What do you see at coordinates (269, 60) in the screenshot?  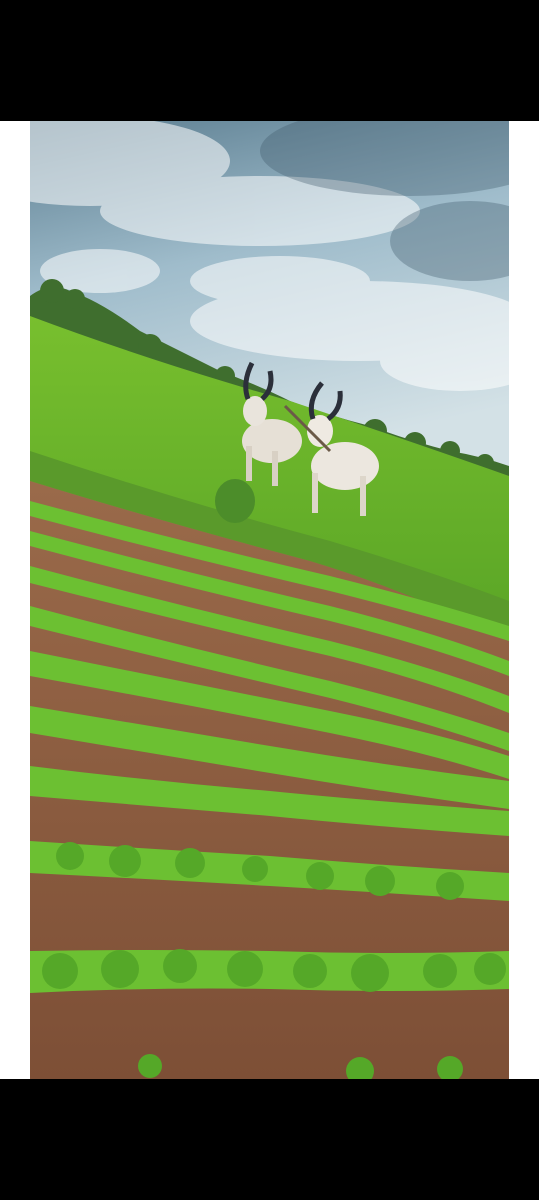 I see `top-black-bar` at bounding box center [269, 60].